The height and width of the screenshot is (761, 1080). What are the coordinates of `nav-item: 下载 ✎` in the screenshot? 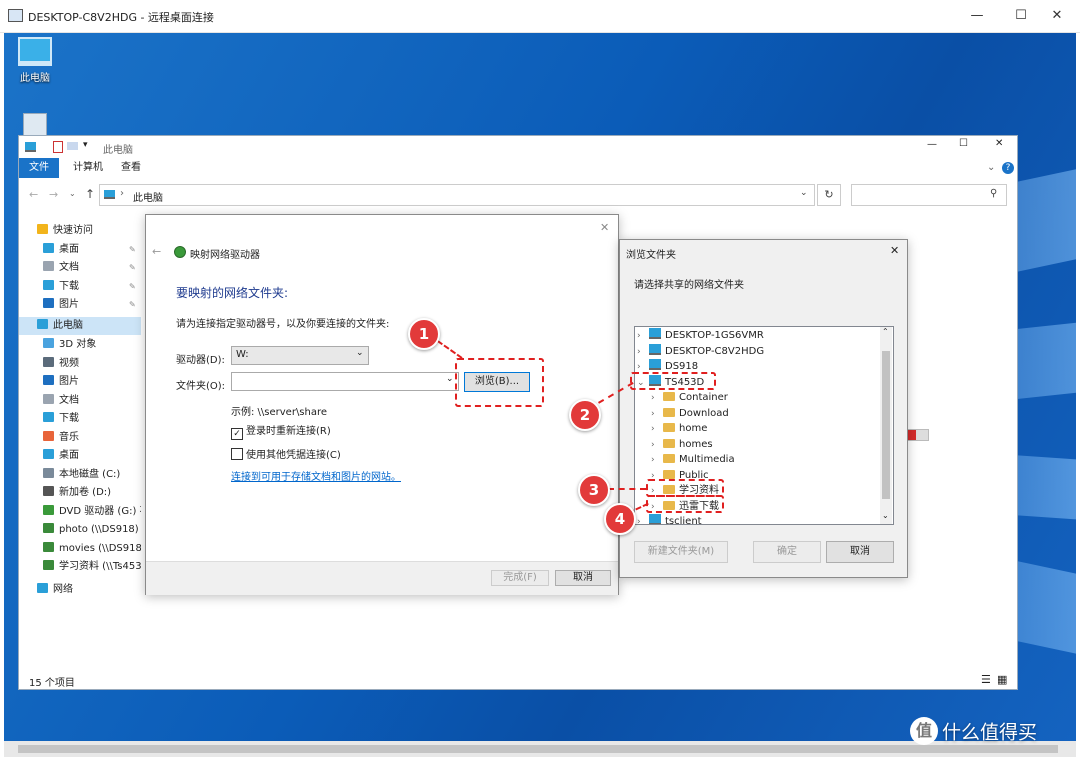 It's located at (80, 287).